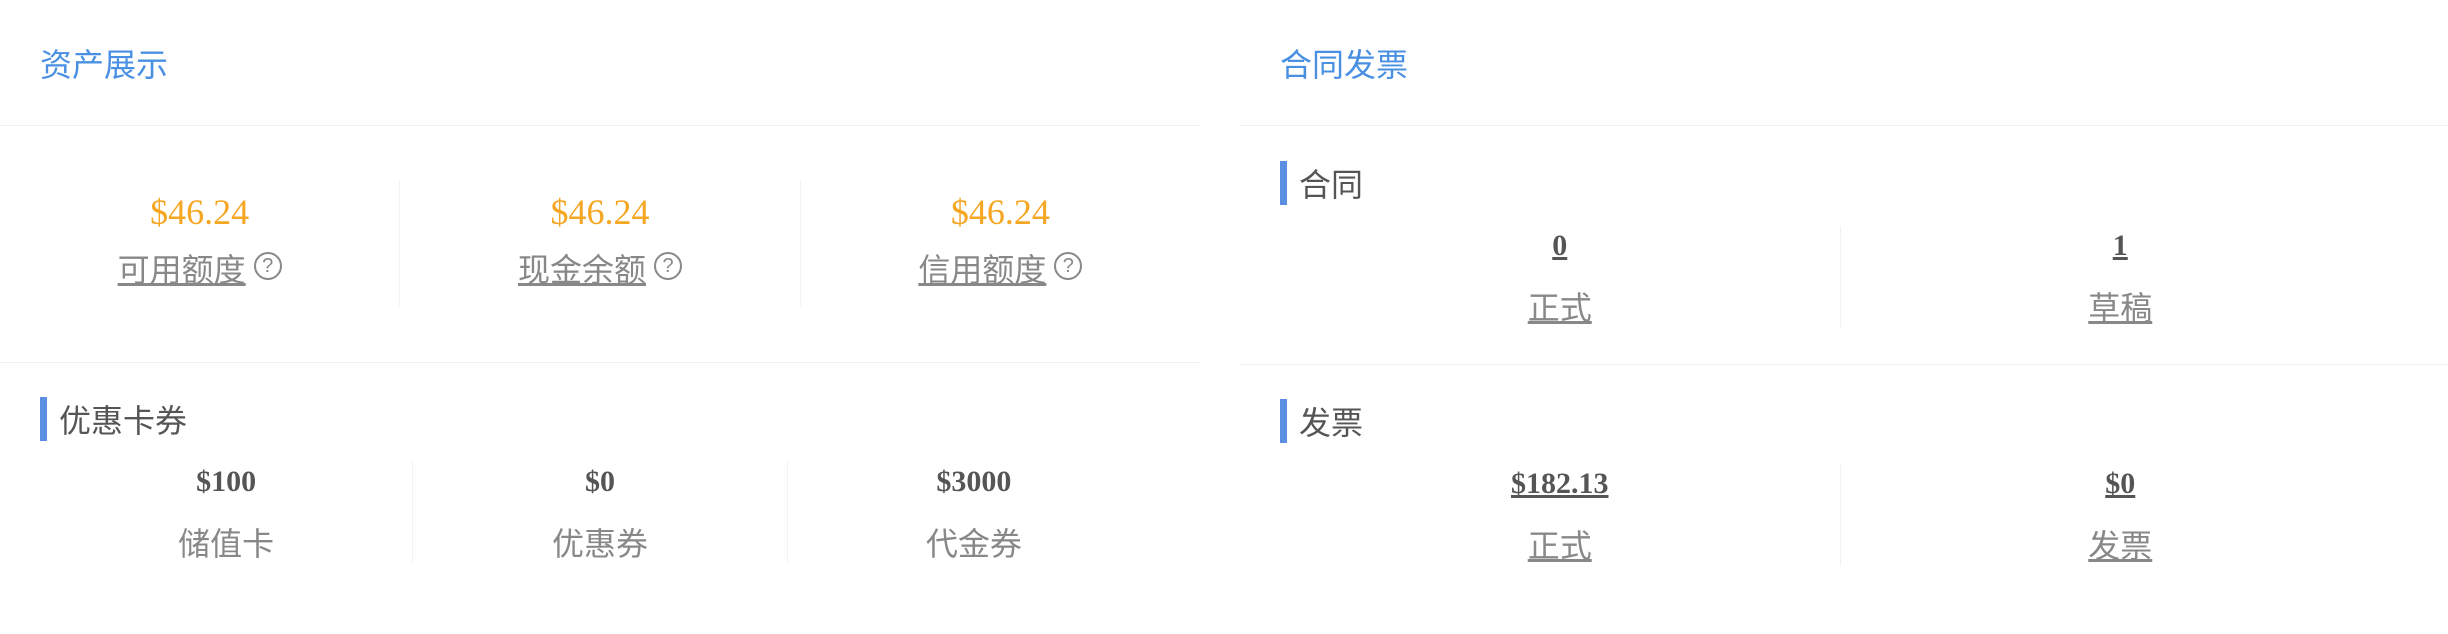 The height and width of the screenshot is (634, 2448). I want to click on stat-label: 储值卡, so click(226, 544).